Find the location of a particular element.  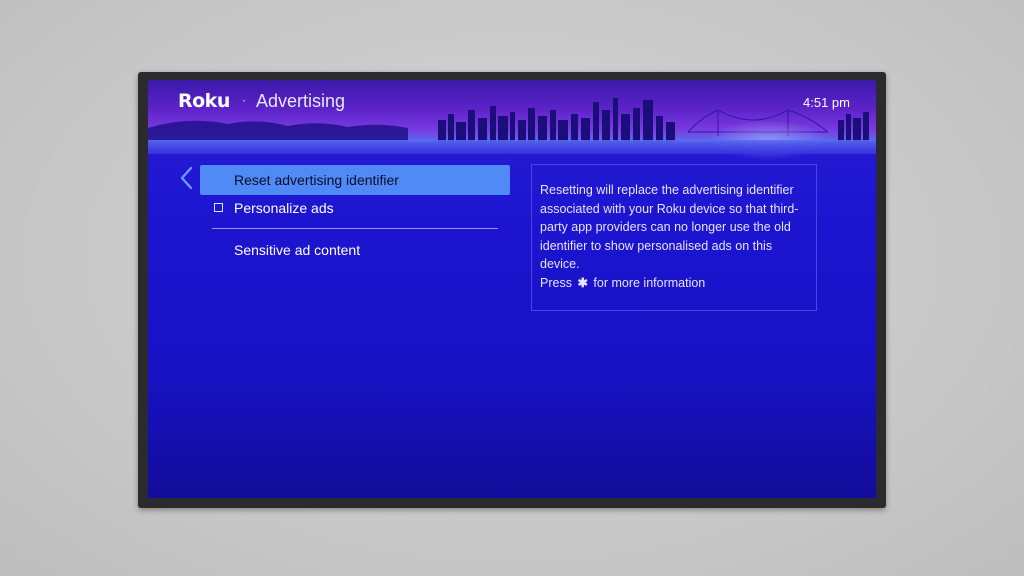

menu-item-label: Sensitive ad content is located at coordinates (297, 250).